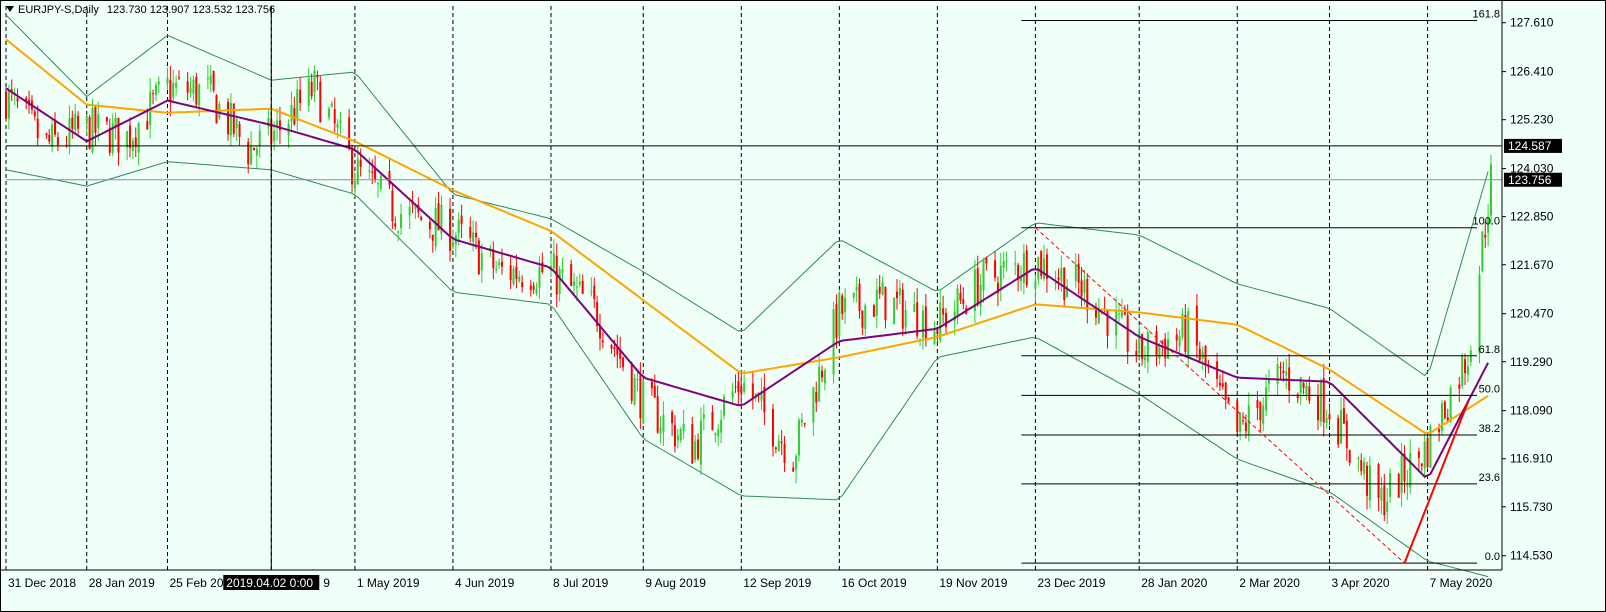  What do you see at coordinates (10, 9) in the screenshot?
I see `dropdown-triangle-icon` at bounding box center [10, 9].